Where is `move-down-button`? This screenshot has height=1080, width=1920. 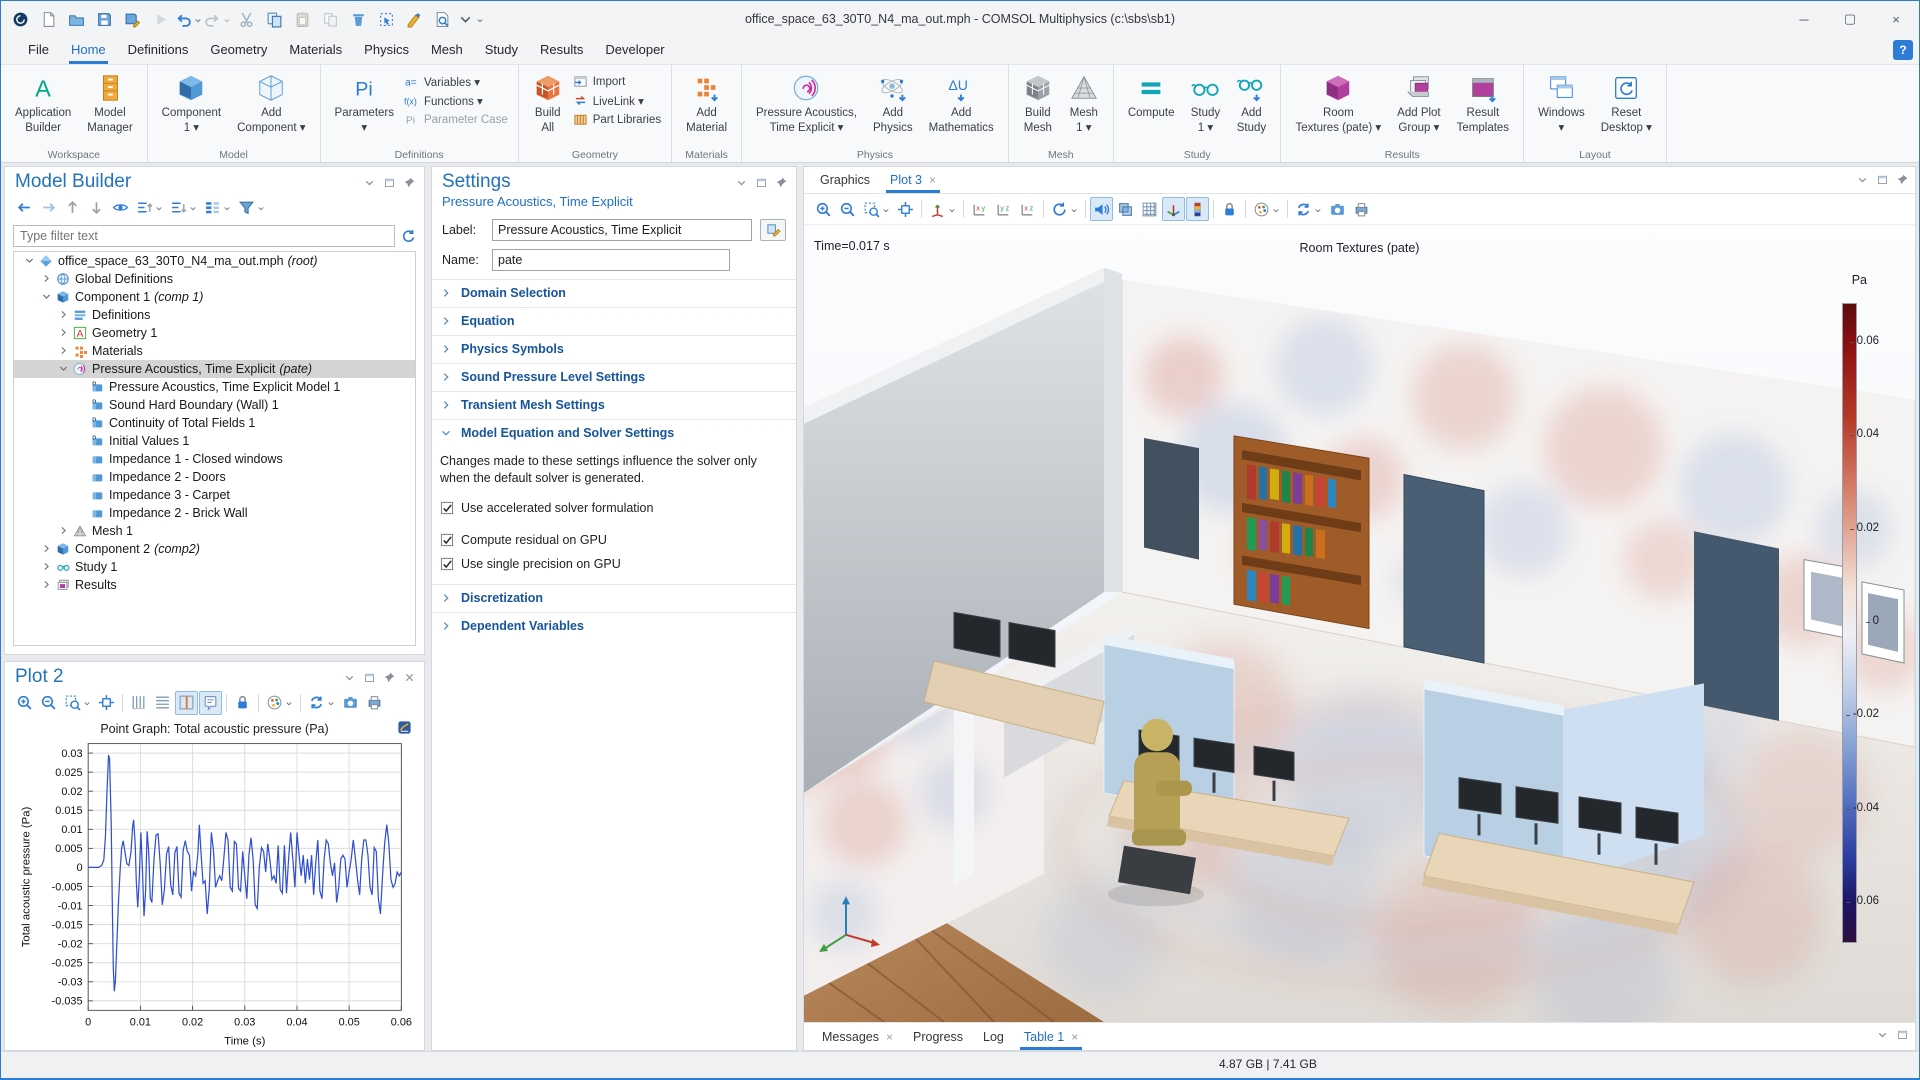
move-down-button is located at coordinates (96, 208).